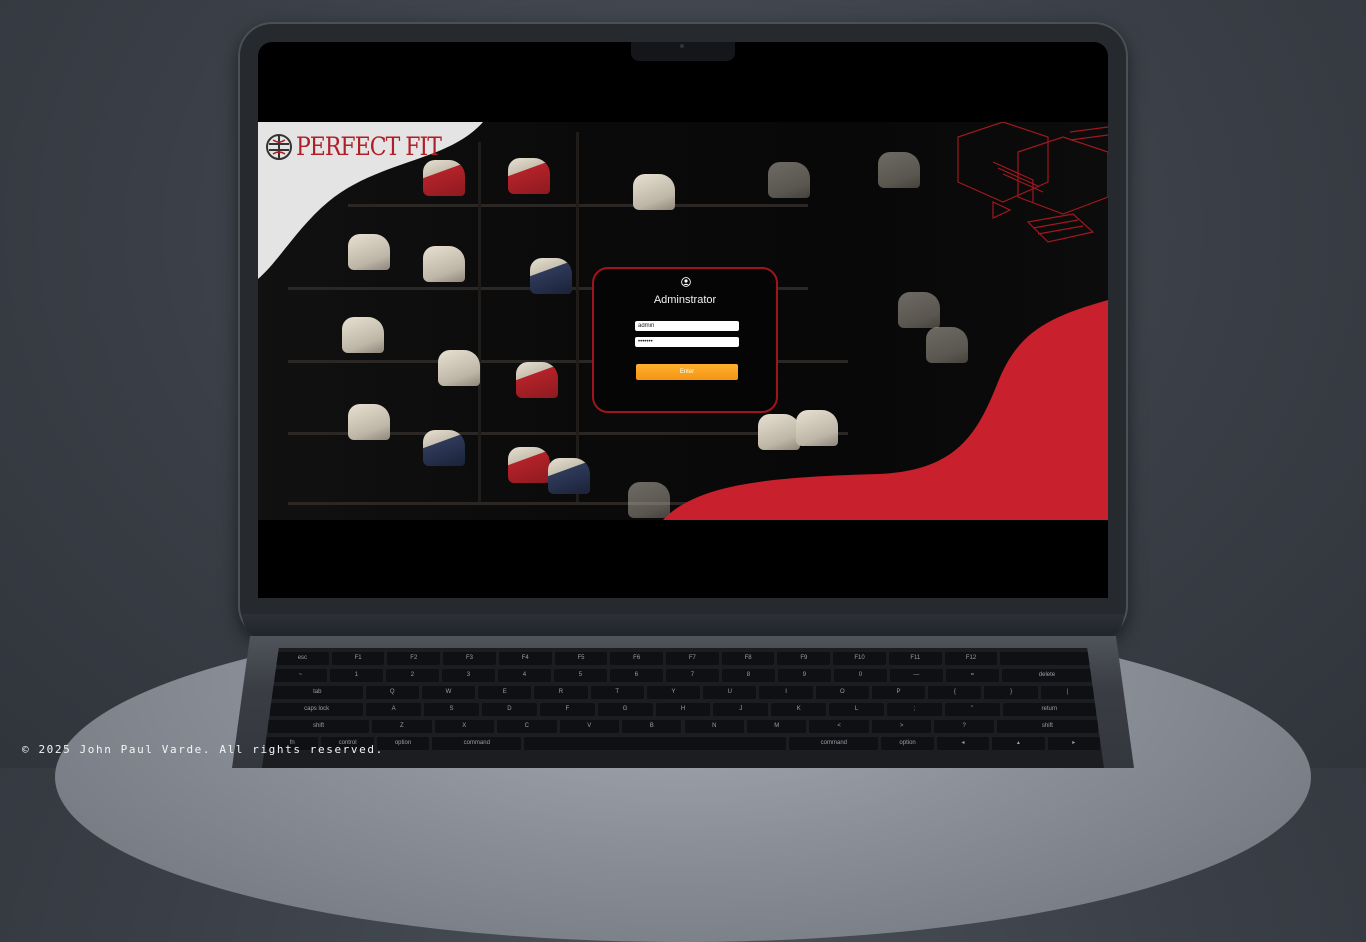 This screenshot has width=1366, height=942. Describe the element at coordinates (685, 300) in the screenshot. I see `login-title: Adminstrator` at that location.